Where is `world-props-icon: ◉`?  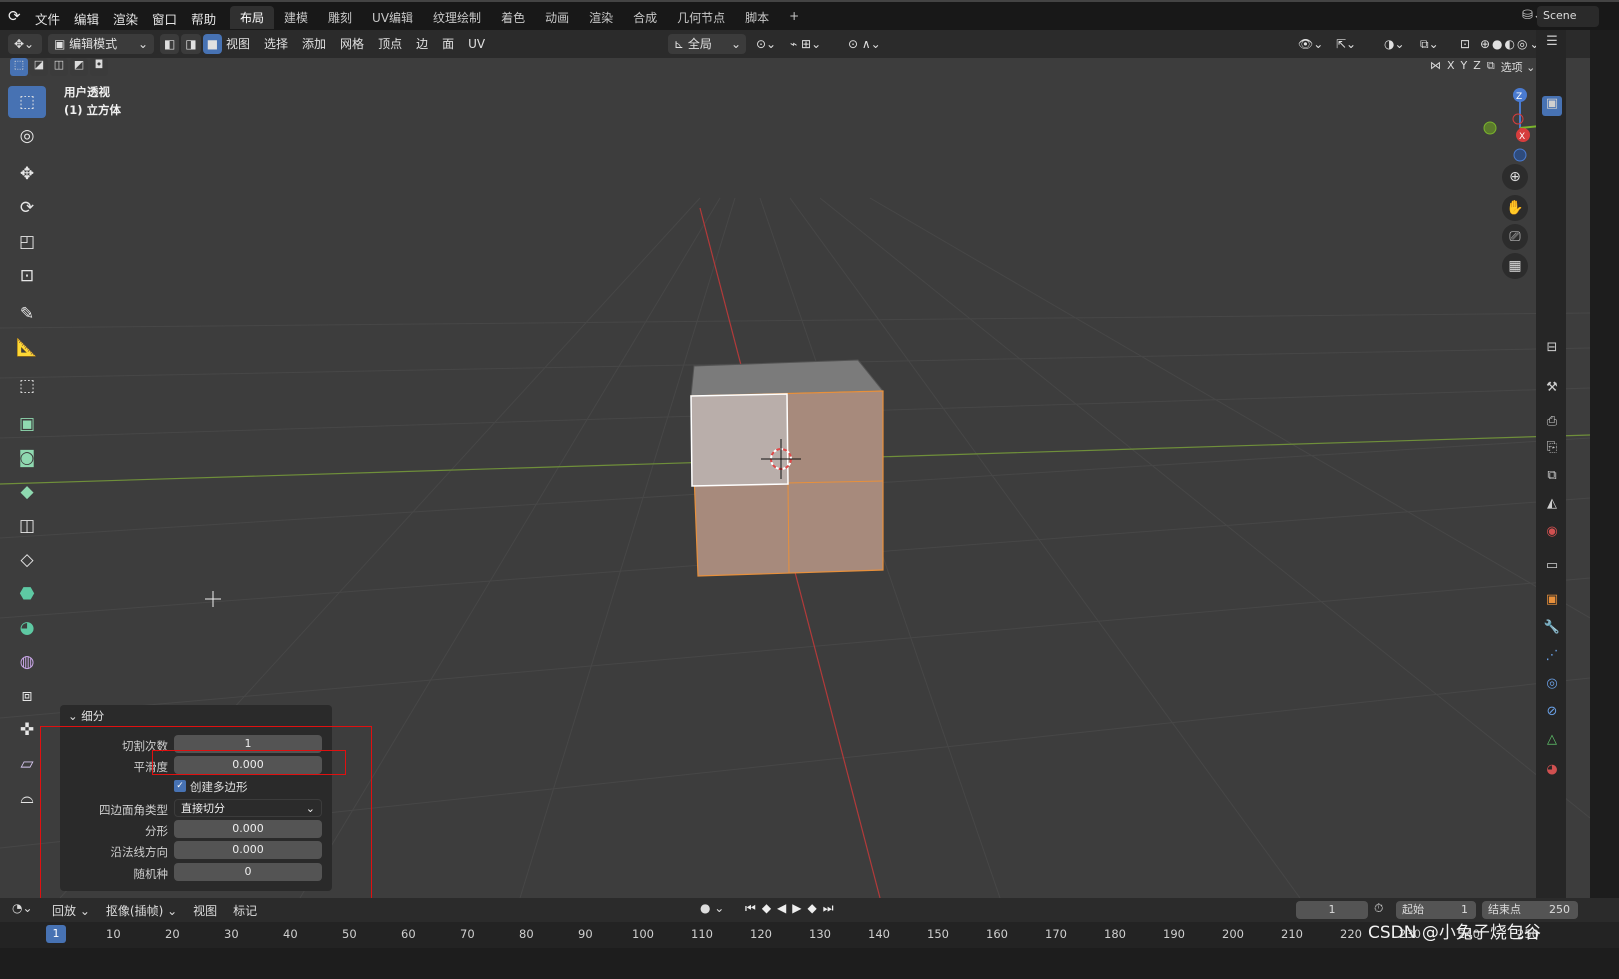 world-props-icon: ◉ is located at coordinates (1552, 534).